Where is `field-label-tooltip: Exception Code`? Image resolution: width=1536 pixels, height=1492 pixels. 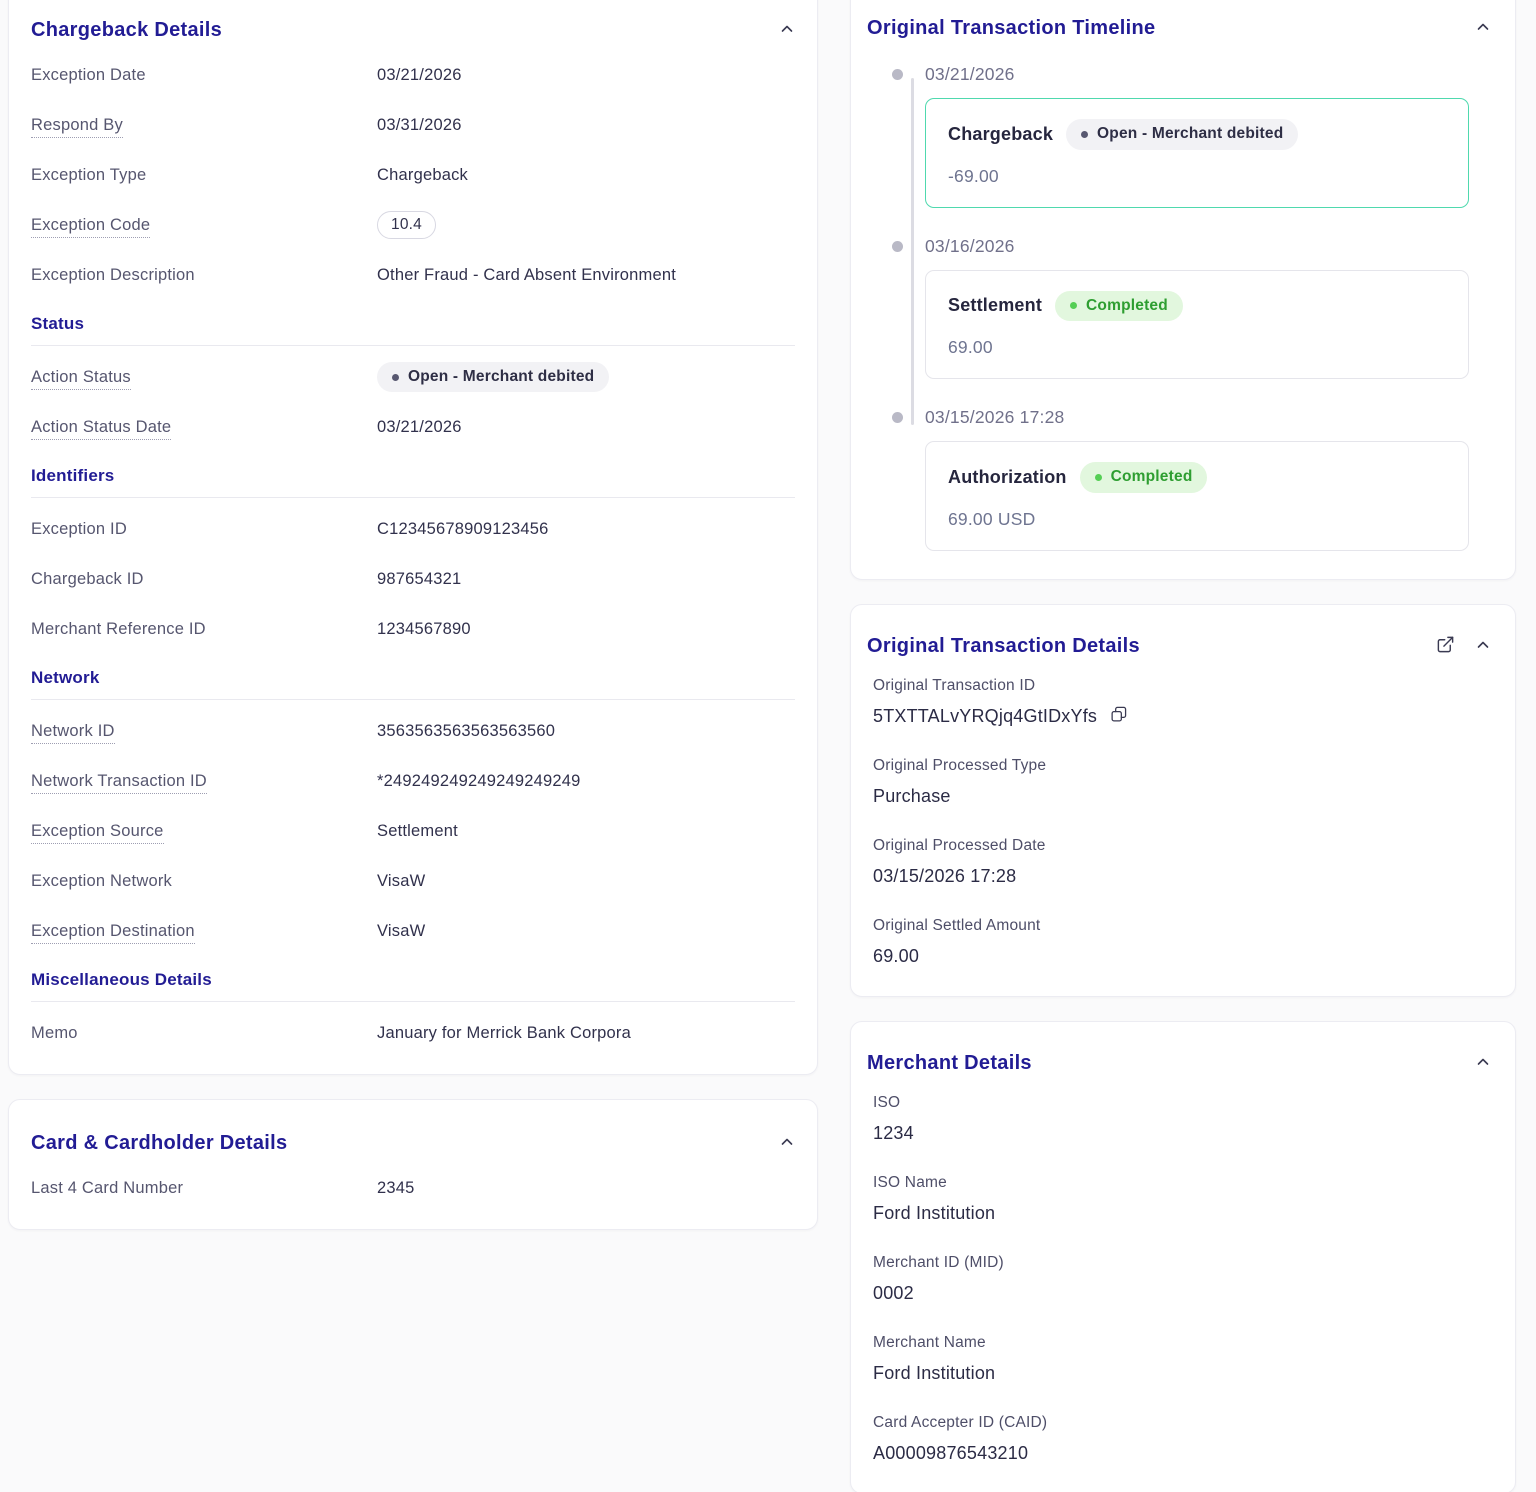 field-label-tooltip: Exception Code is located at coordinates (91, 226).